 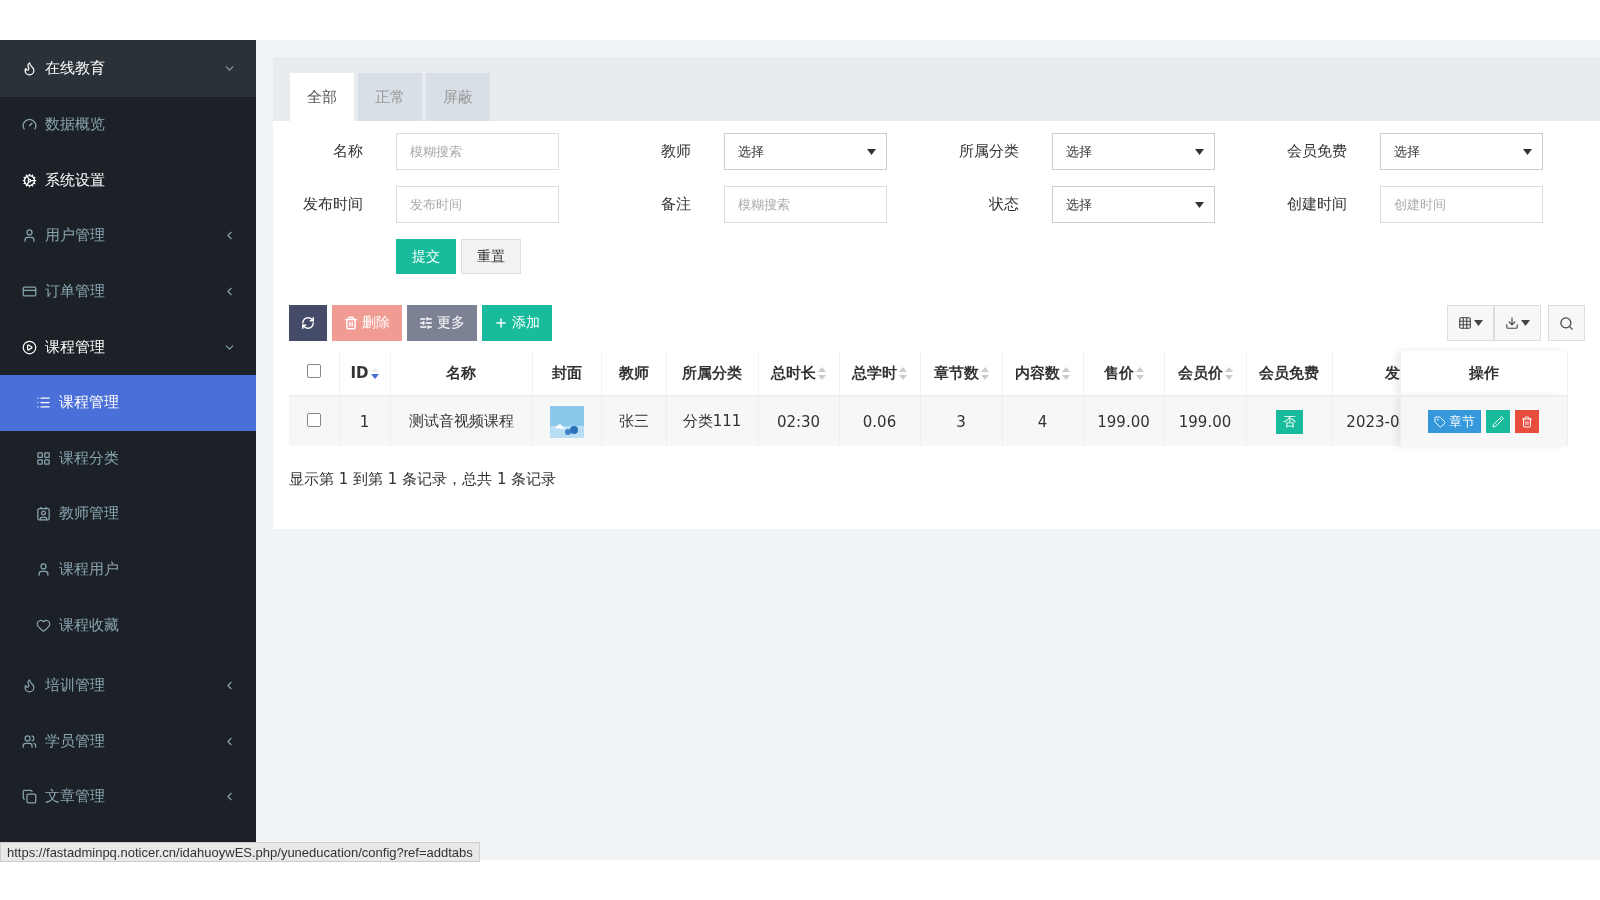 What do you see at coordinates (374, 373) in the screenshot?
I see `sort-icon` at bounding box center [374, 373].